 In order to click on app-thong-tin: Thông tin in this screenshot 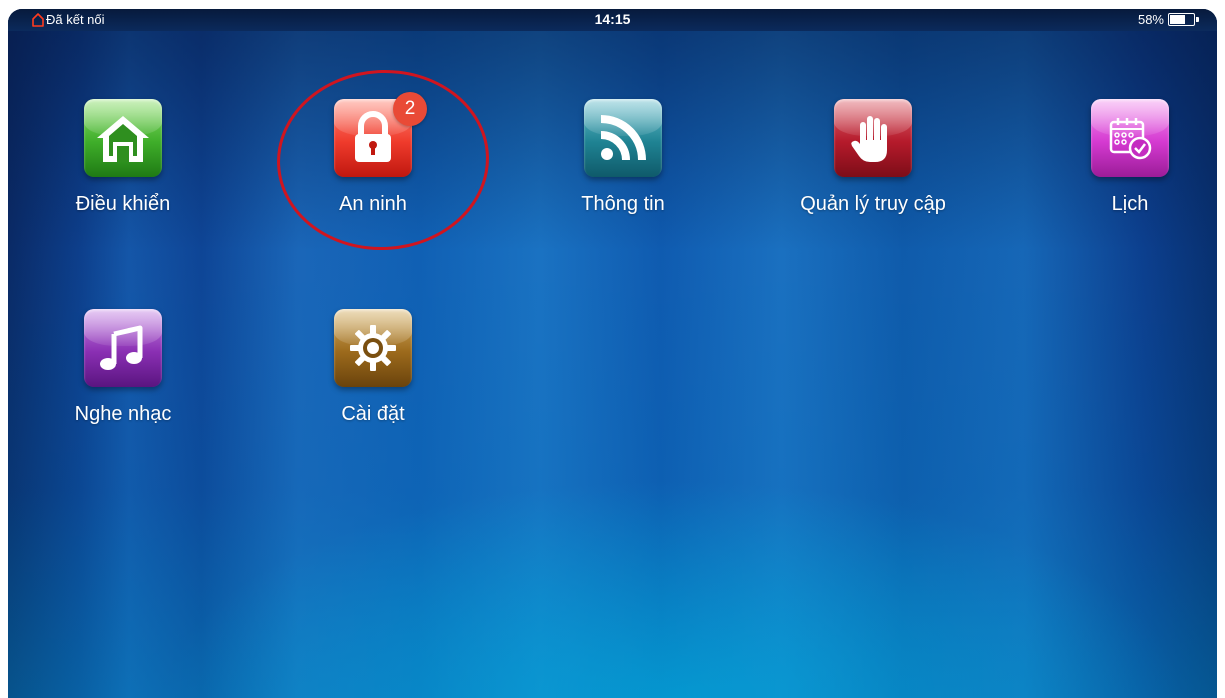, I will do `click(623, 157)`.